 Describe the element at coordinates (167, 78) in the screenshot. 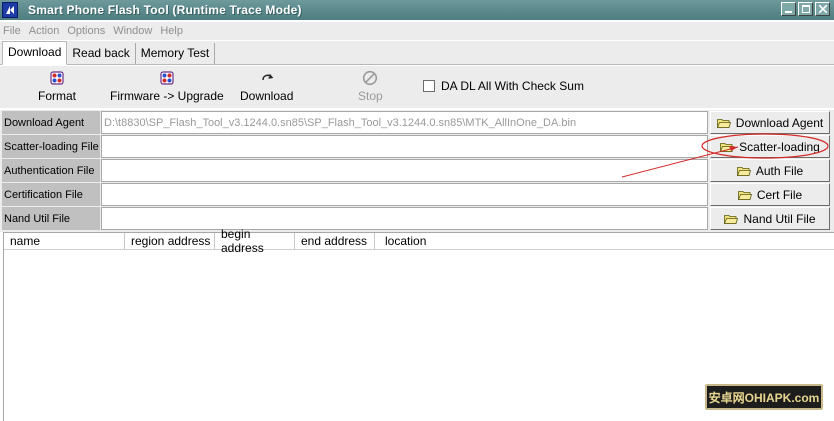

I see `firmware-upgrade-icon` at that location.